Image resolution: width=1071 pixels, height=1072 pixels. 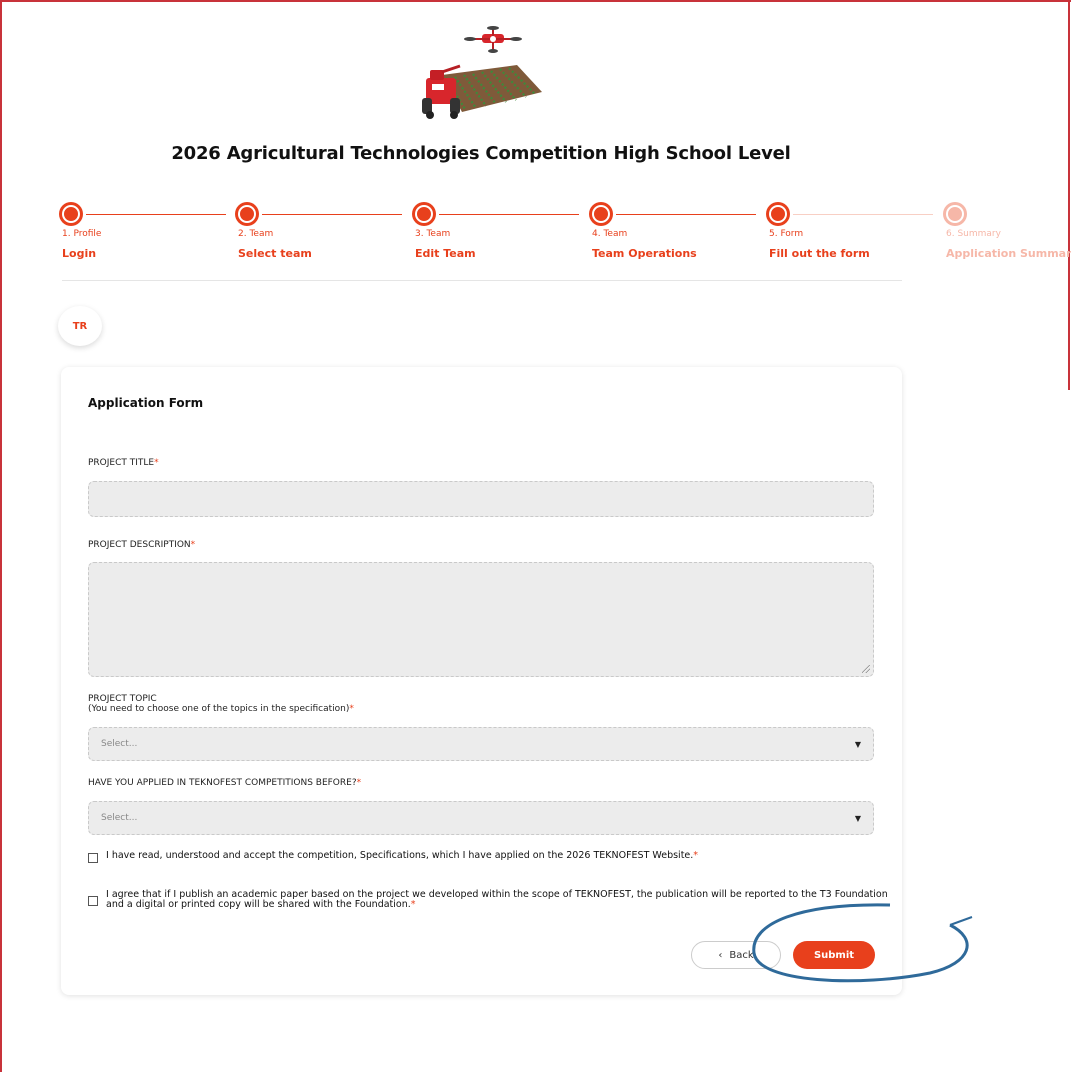 I want to click on step-label: Login, so click(x=79, y=253).